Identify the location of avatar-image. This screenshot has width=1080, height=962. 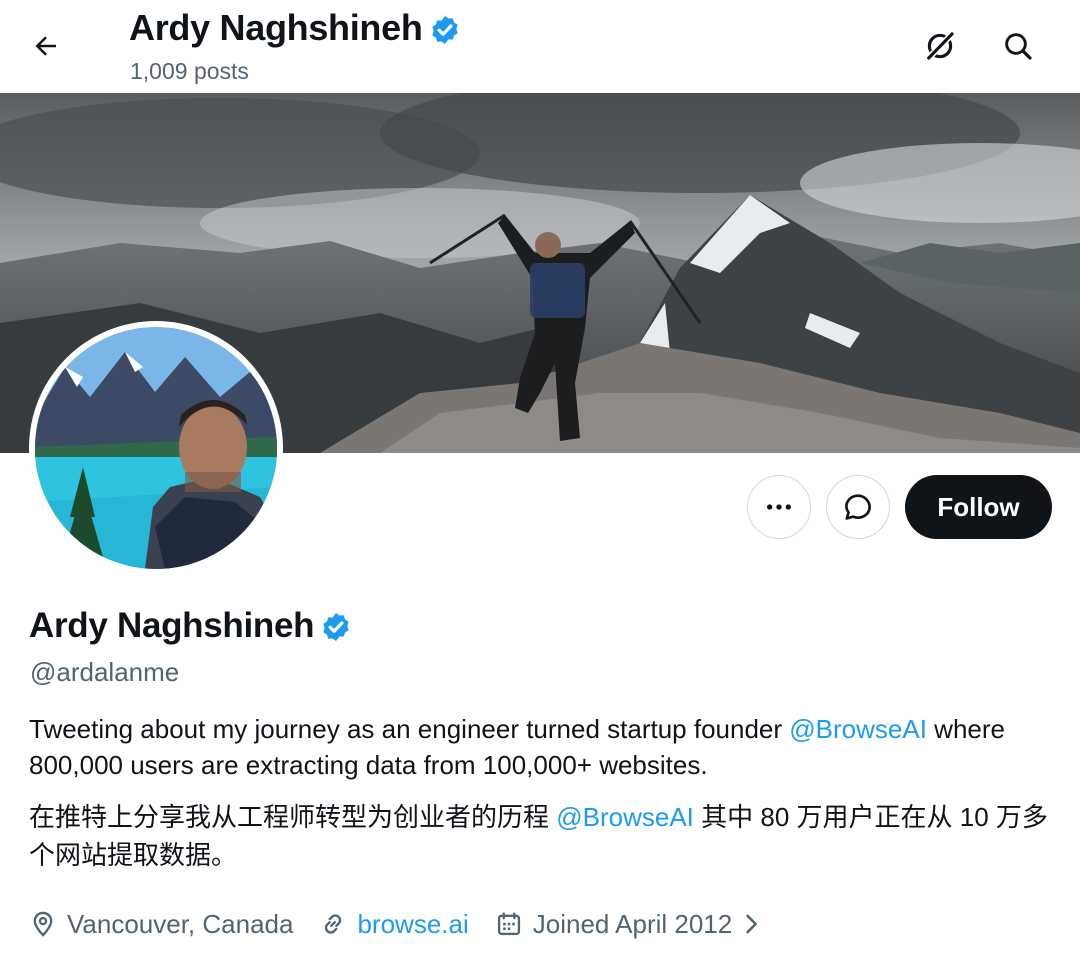
(156, 448).